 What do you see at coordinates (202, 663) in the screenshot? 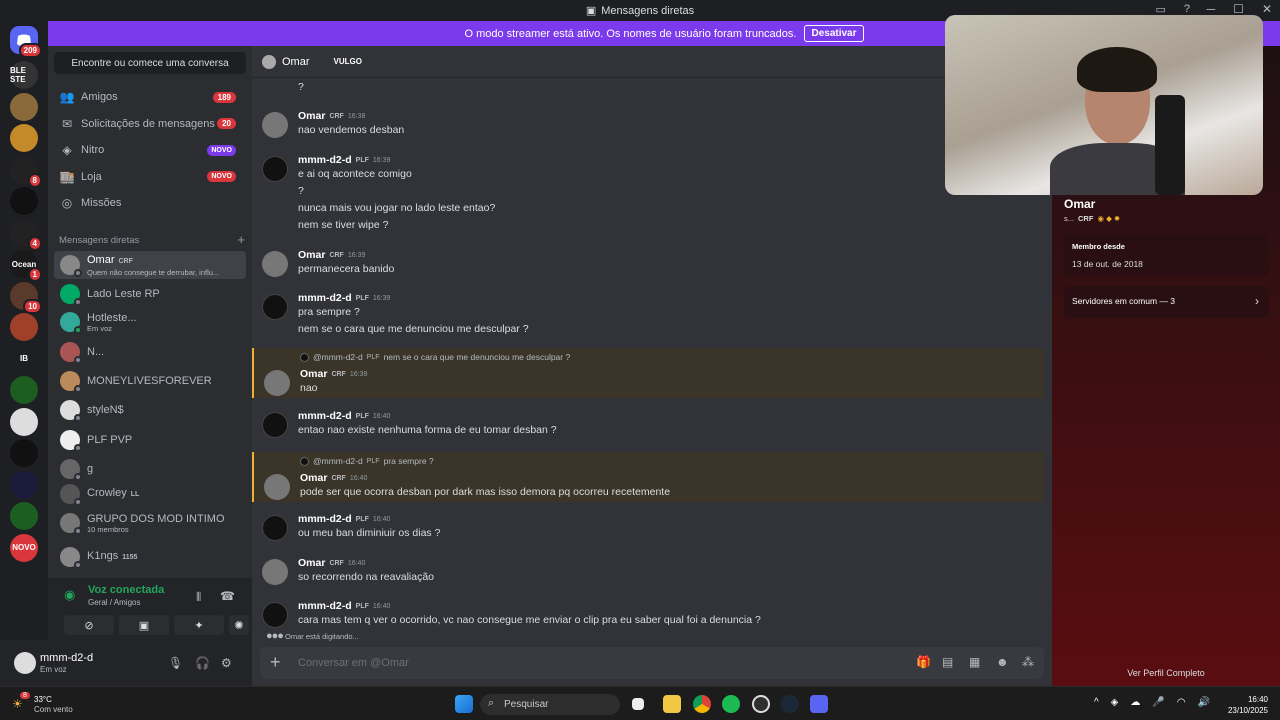
I see `headphones-icon: 🎧` at bounding box center [202, 663].